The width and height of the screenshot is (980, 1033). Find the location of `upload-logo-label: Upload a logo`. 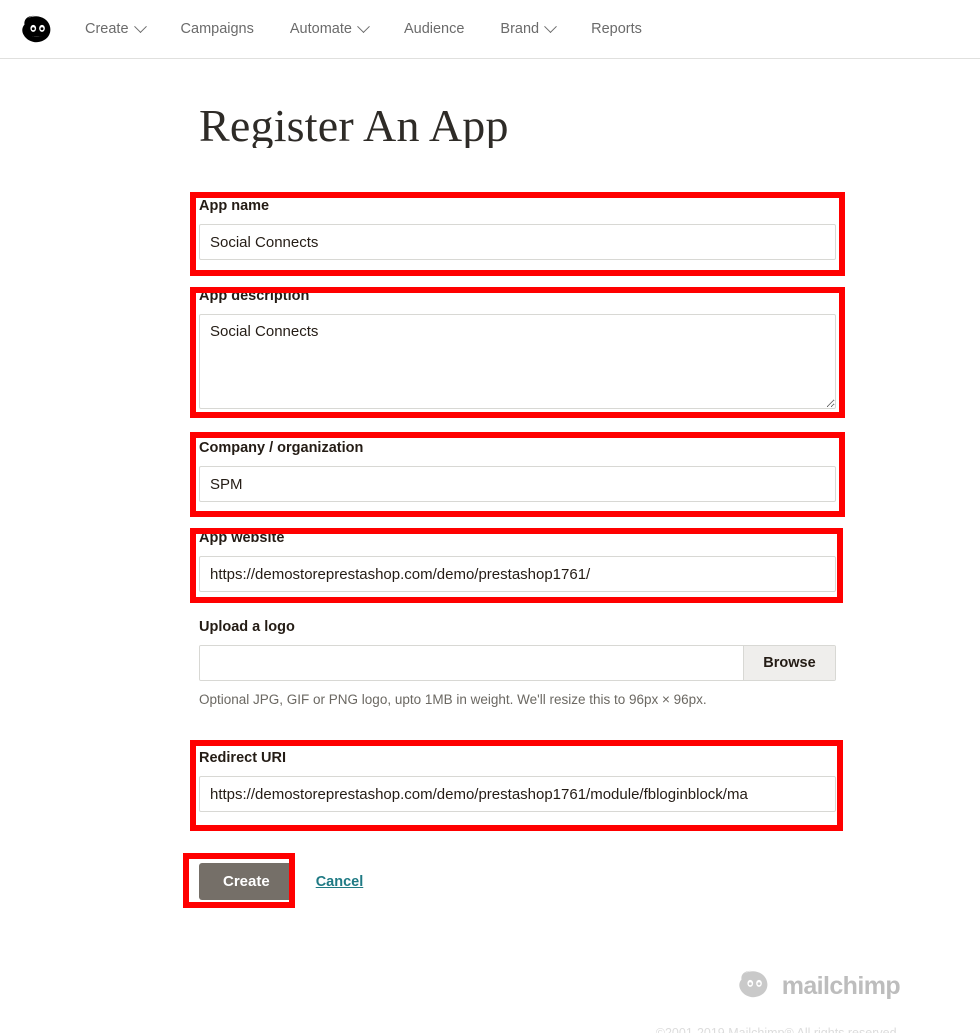

upload-logo-label: Upload a logo is located at coordinates (247, 627).